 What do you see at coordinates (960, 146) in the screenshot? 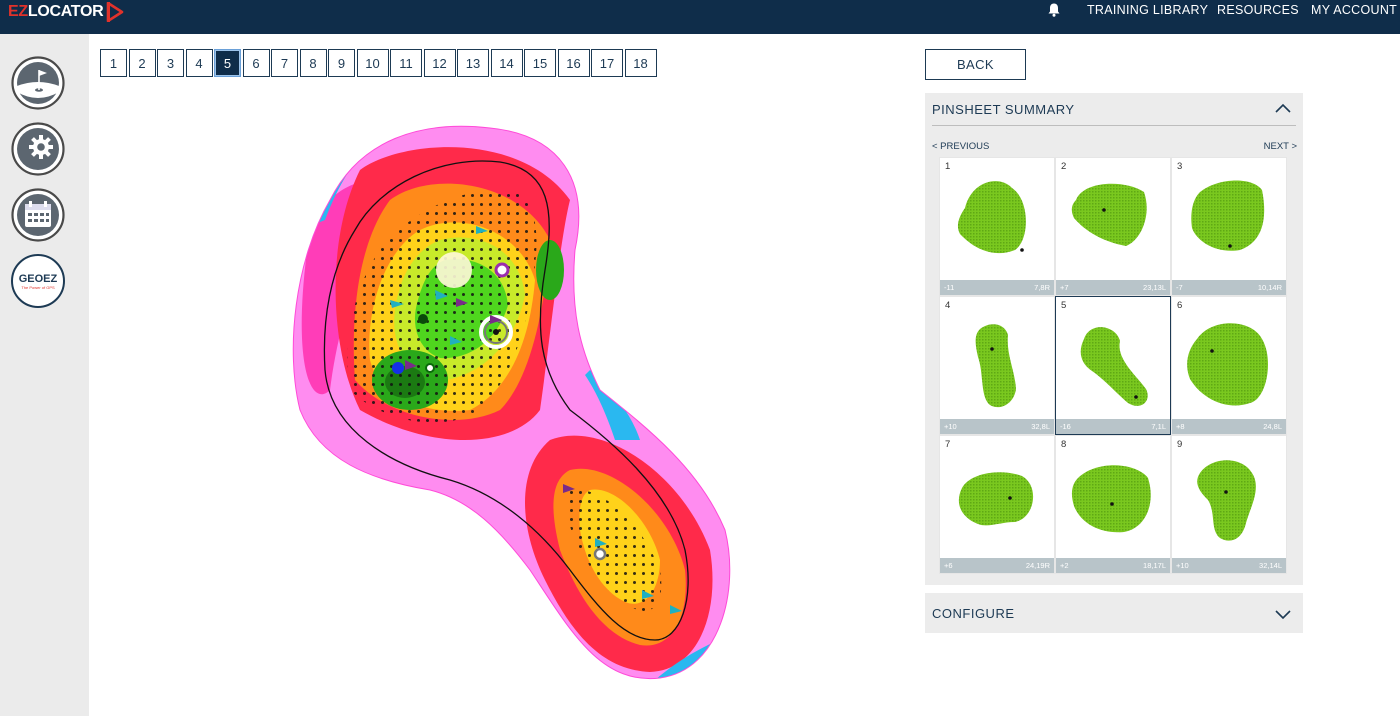
I see `previous-link: < PREVIOUS` at bounding box center [960, 146].